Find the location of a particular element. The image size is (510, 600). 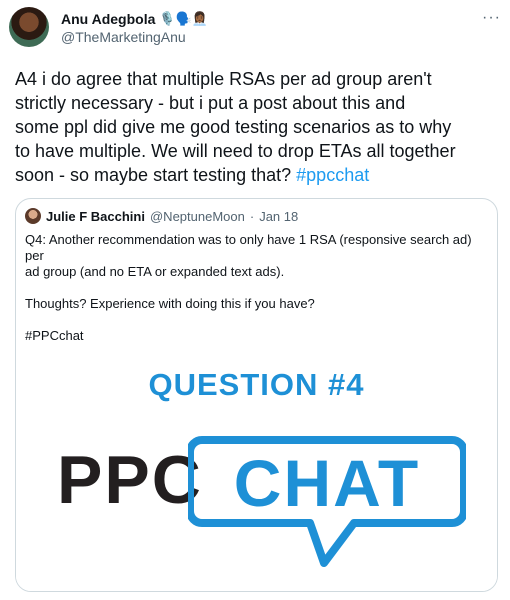

quoted-tweet-header: Julie F Bacchini @NeptuneMoon · Jan 18 is located at coordinates (161, 216).